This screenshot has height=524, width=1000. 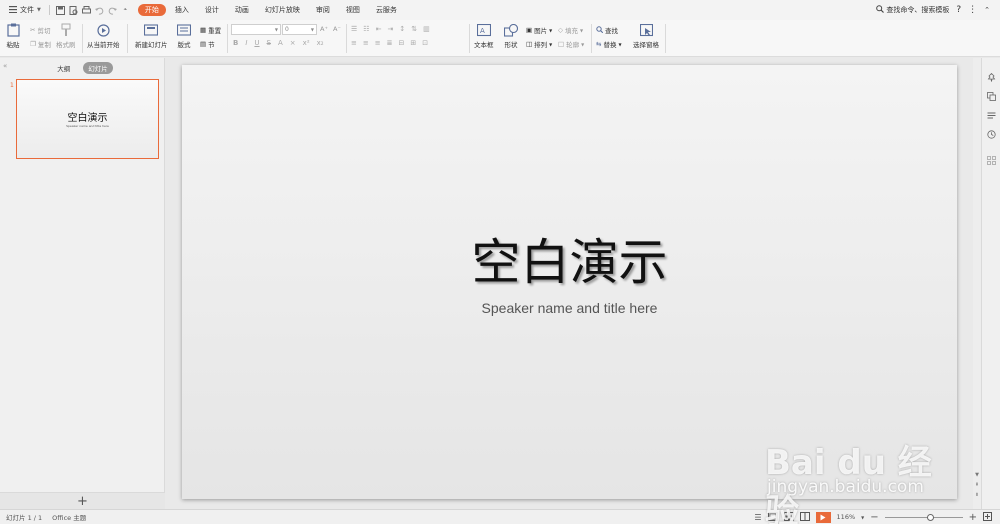 I want to click on collapse-ribbon-icon: ⌃, so click(x=987, y=10).